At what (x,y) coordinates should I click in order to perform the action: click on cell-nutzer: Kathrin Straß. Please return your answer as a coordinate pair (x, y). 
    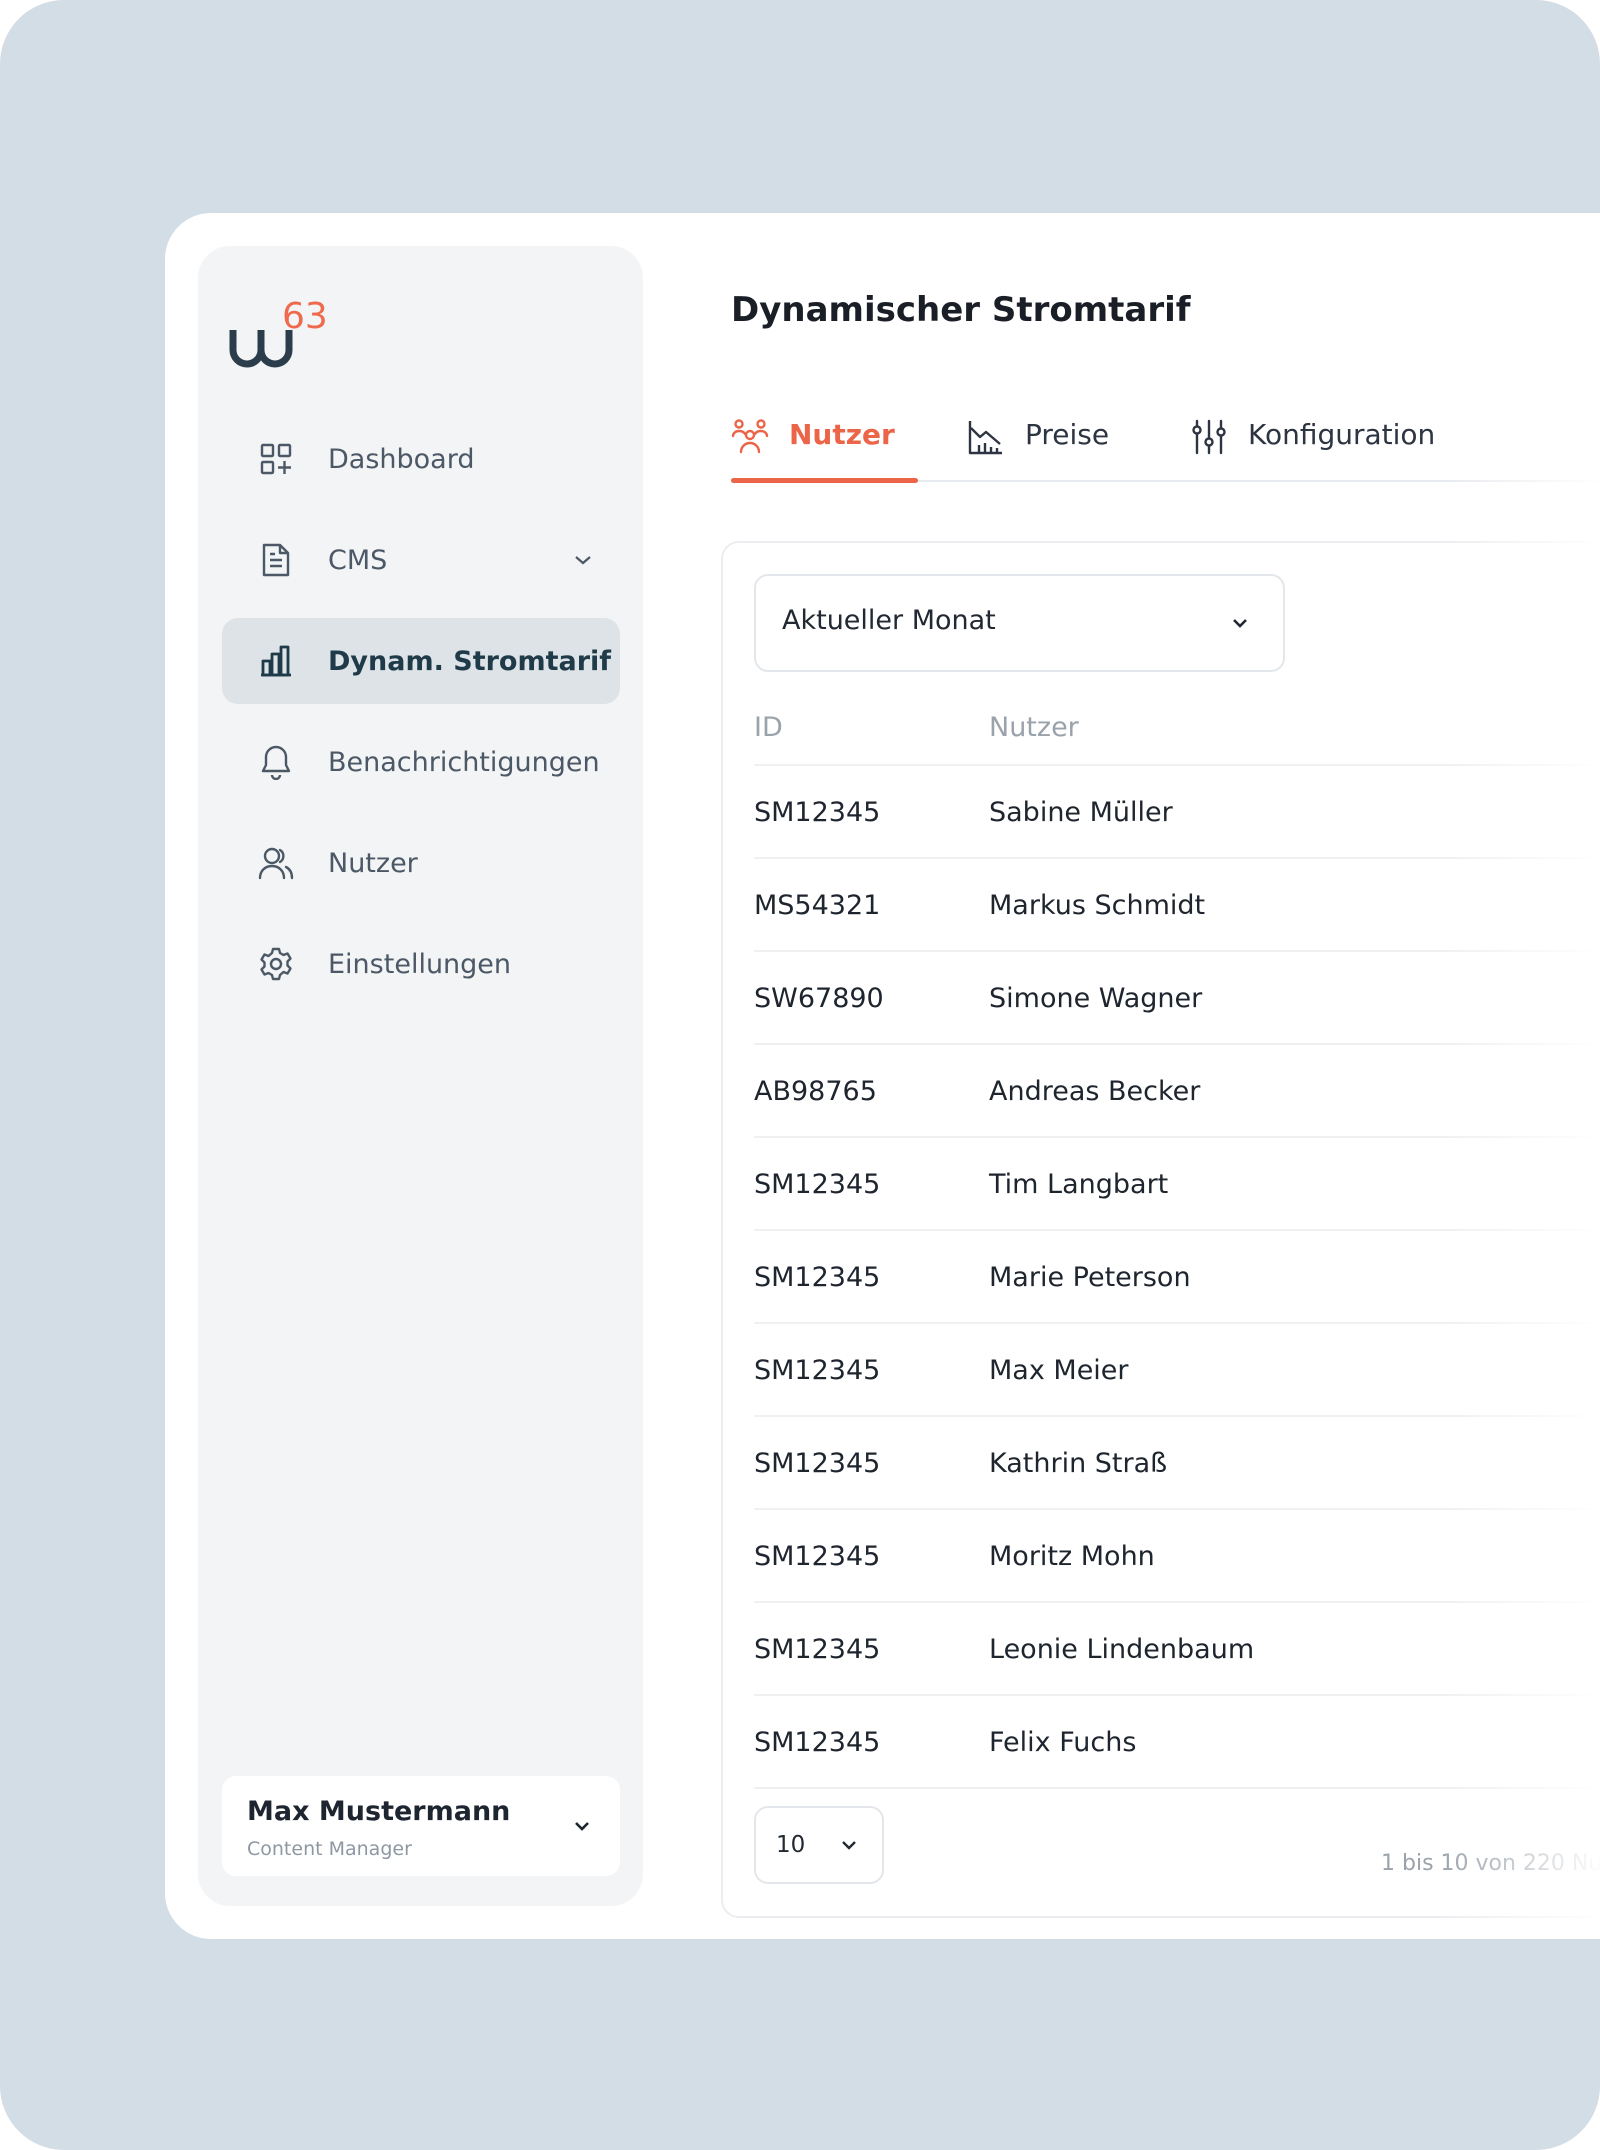
    Looking at the image, I should click on (1078, 1463).